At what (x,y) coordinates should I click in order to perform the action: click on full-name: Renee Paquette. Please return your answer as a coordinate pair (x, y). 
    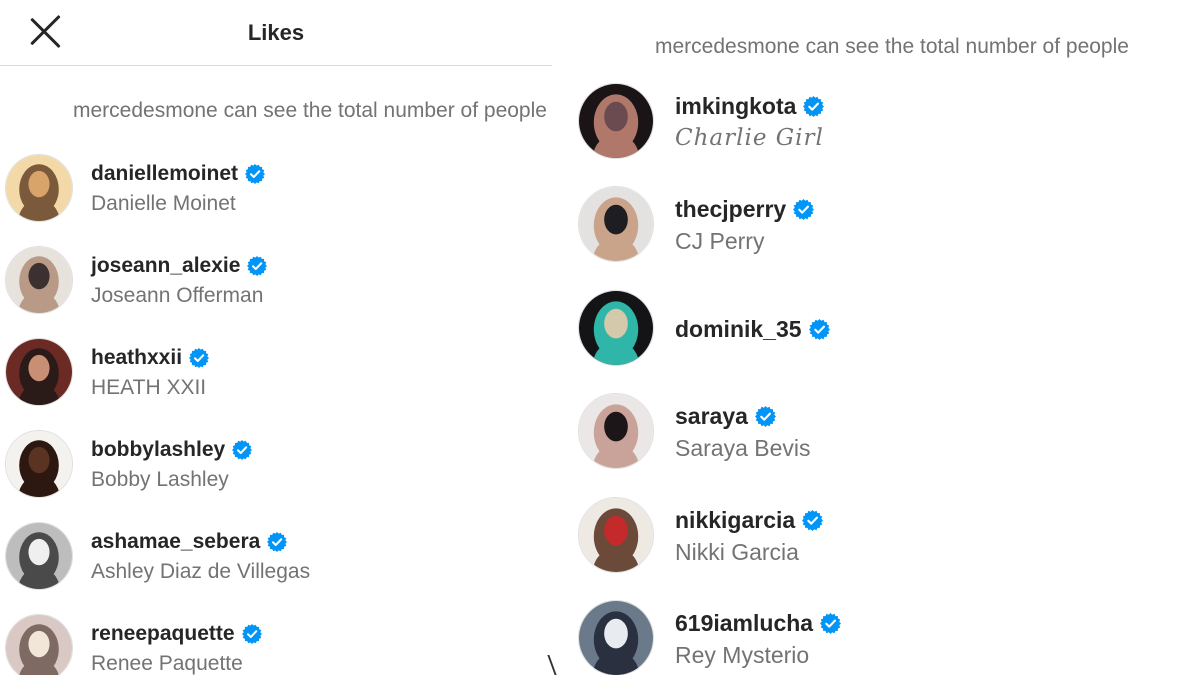
    Looking at the image, I should click on (167, 663).